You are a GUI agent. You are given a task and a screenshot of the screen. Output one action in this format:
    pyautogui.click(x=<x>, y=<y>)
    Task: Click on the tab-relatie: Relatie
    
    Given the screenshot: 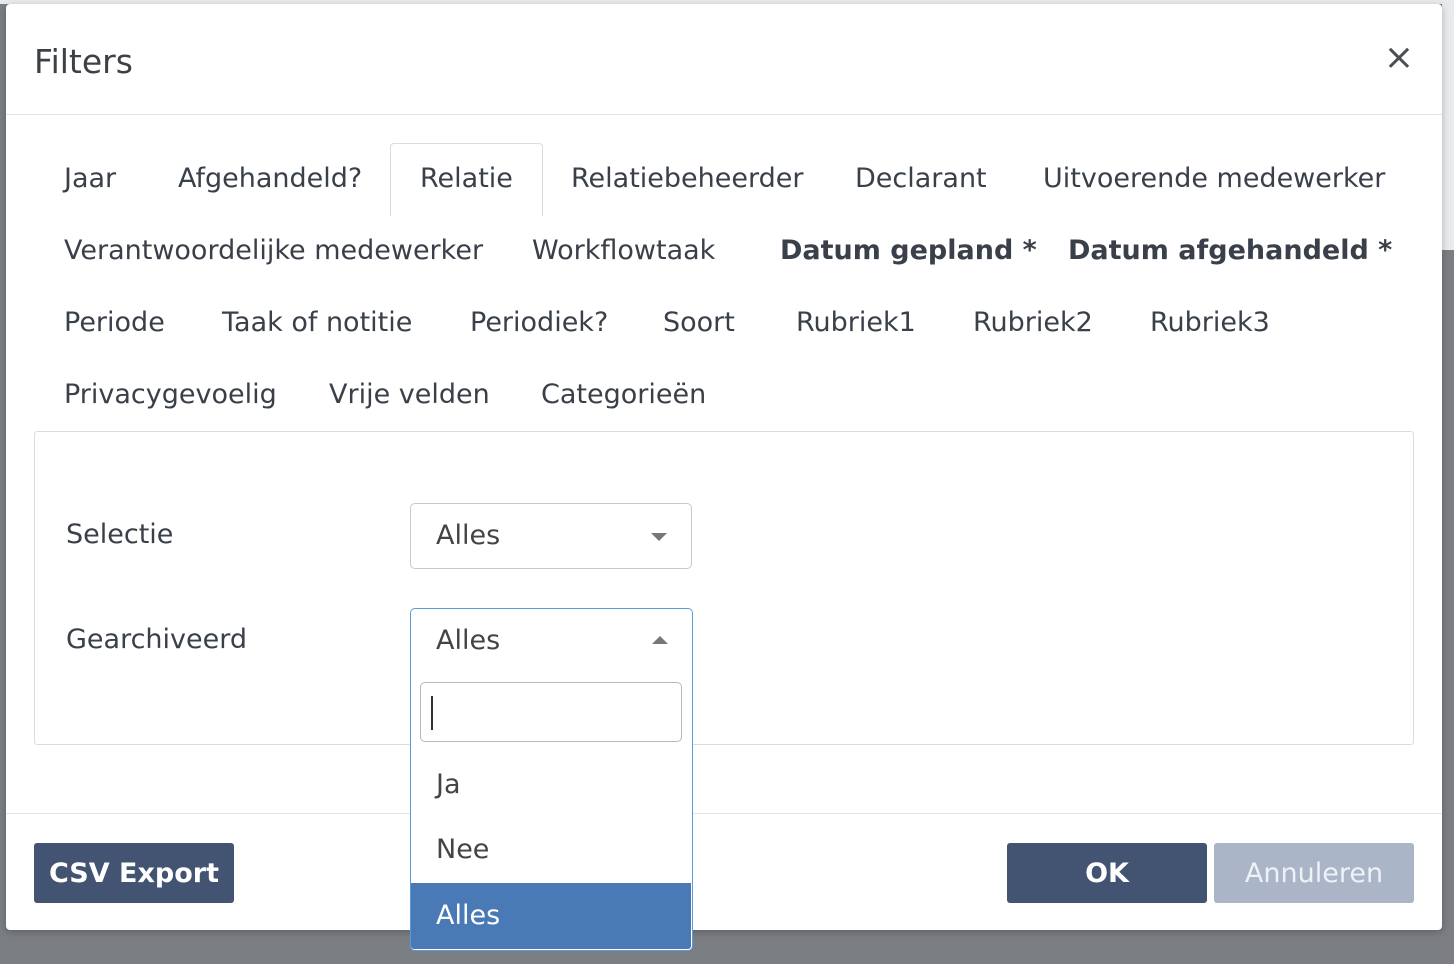 What is the action you would take?
    pyautogui.click(x=466, y=179)
    